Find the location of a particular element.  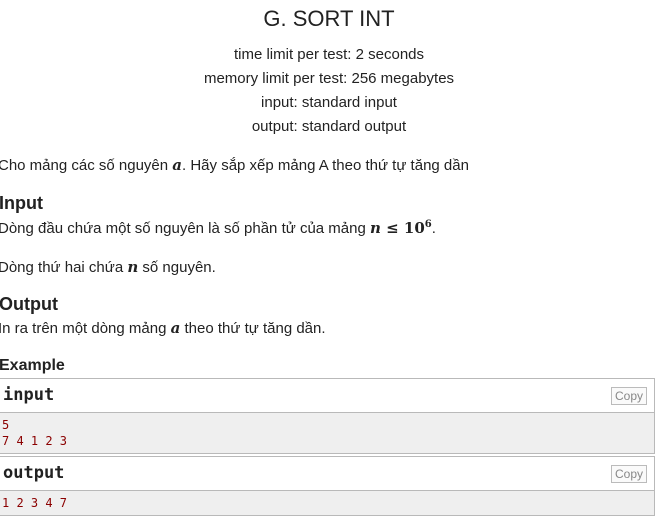

input-line1-after: . is located at coordinates (433, 228).